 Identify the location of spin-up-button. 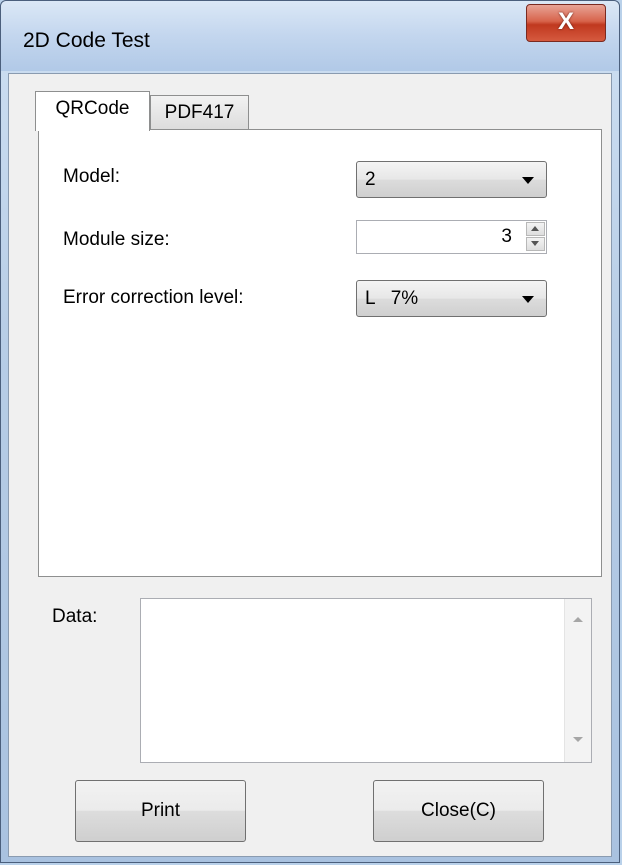
(535, 229).